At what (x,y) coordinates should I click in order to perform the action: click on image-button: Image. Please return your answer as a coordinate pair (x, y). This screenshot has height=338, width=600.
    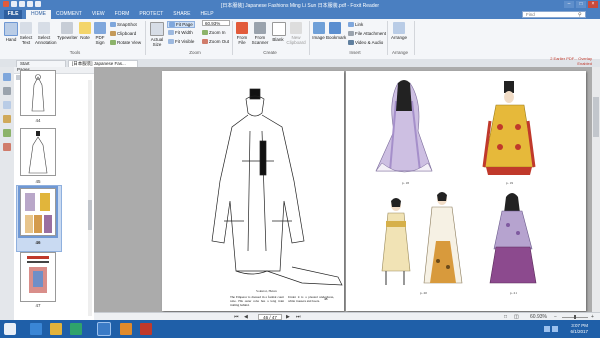
    Looking at the image, I should click on (318, 31).